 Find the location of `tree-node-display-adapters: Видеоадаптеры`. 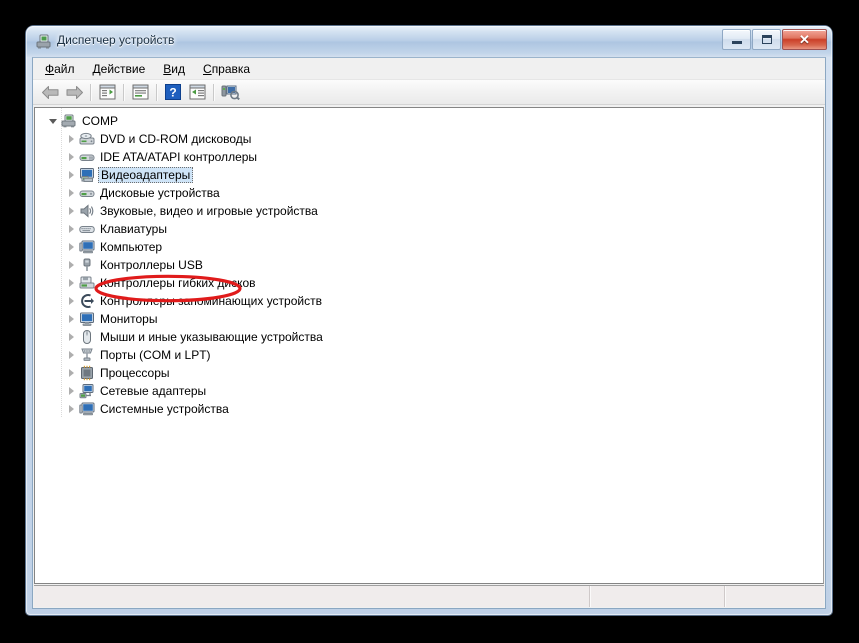

tree-node-display-adapters: Видеоадаптеры is located at coordinates (429, 175).